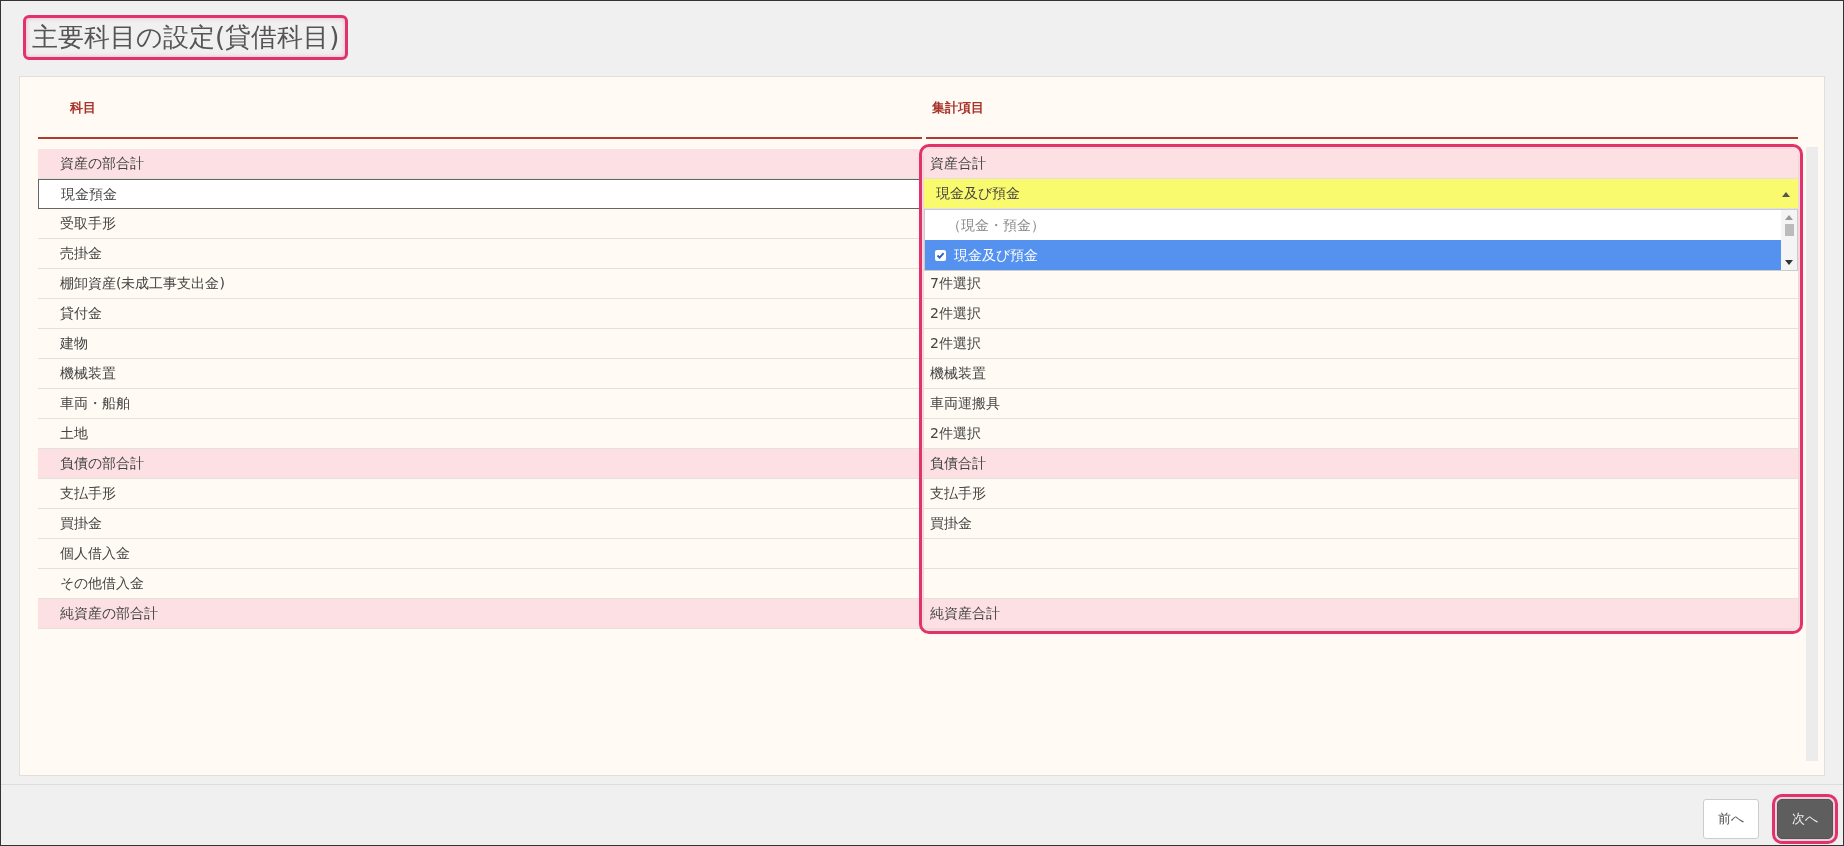  What do you see at coordinates (1789, 263) in the screenshot?
I see `scroll-down-icon` at bounding box center [1789, 263].